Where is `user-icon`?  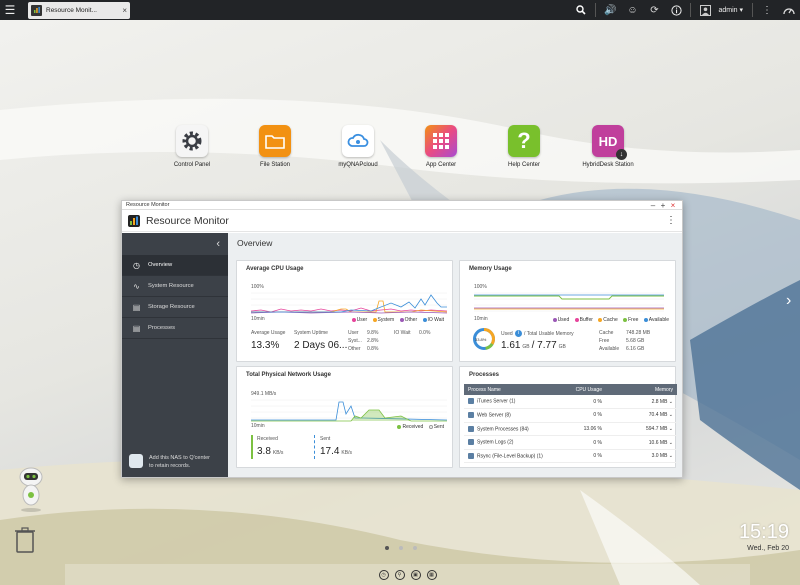 user-icon is located at coordinates (705, 10).